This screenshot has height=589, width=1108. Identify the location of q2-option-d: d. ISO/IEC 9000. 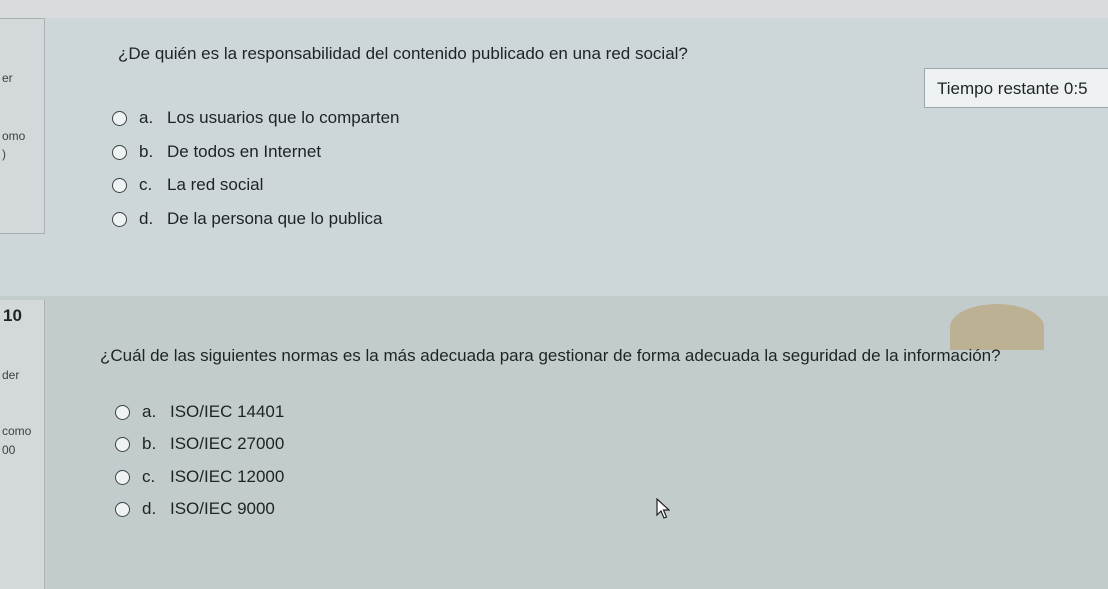
(195, 509).